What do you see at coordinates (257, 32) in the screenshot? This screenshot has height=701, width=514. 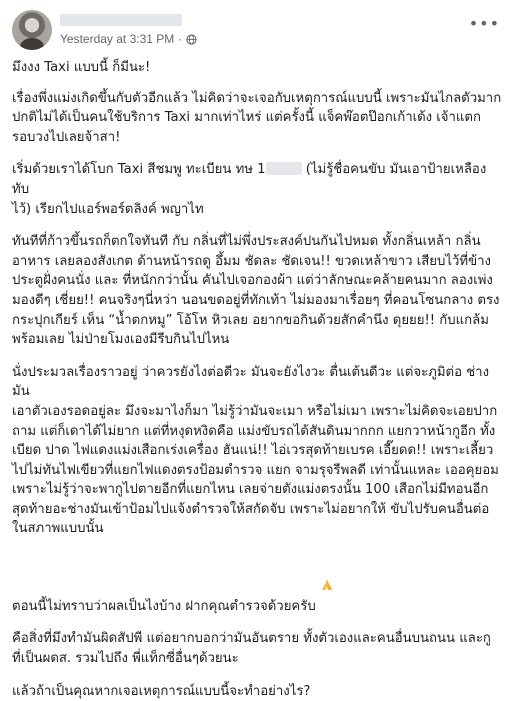 I see `post-header: Yesterday at 3:31 PM · •••` at bounding box center [257, 32].